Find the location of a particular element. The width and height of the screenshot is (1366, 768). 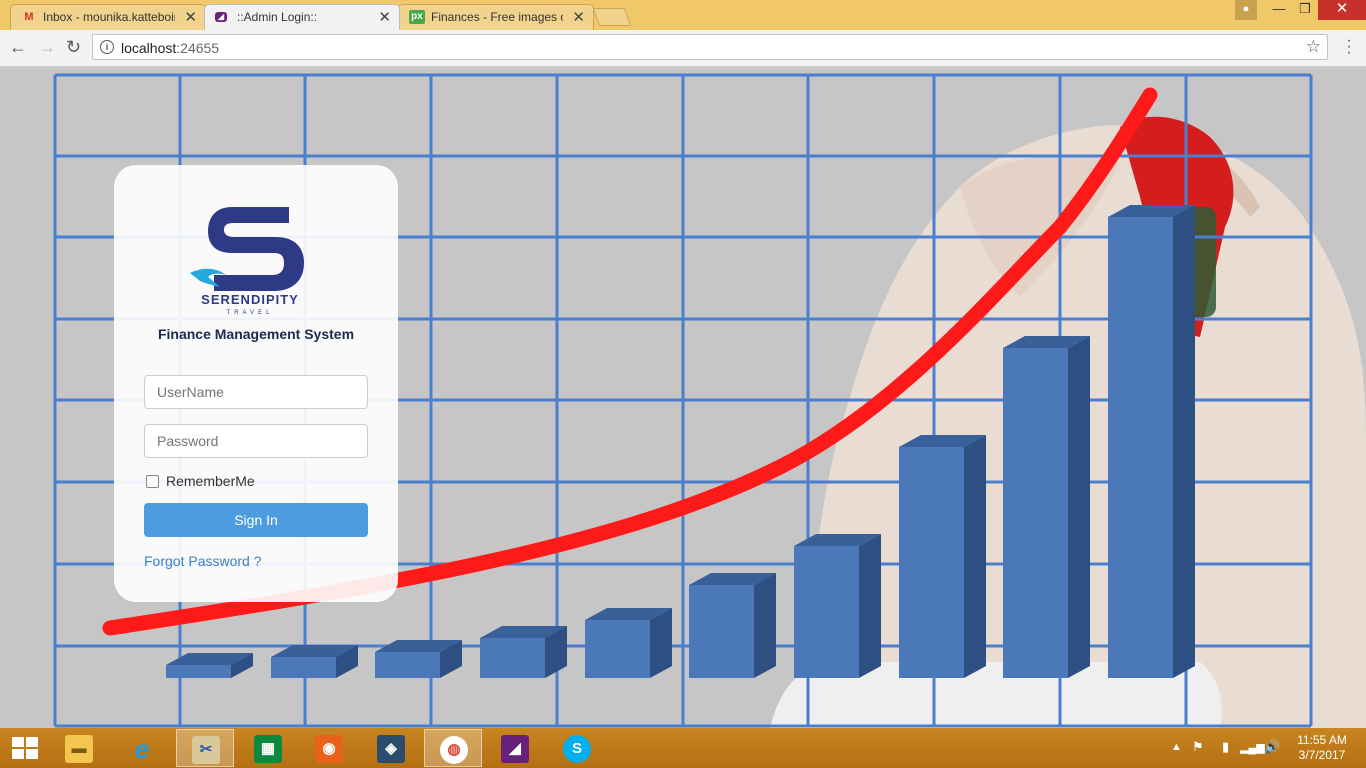

skype-icon: S is located at coordinates (577, 749).